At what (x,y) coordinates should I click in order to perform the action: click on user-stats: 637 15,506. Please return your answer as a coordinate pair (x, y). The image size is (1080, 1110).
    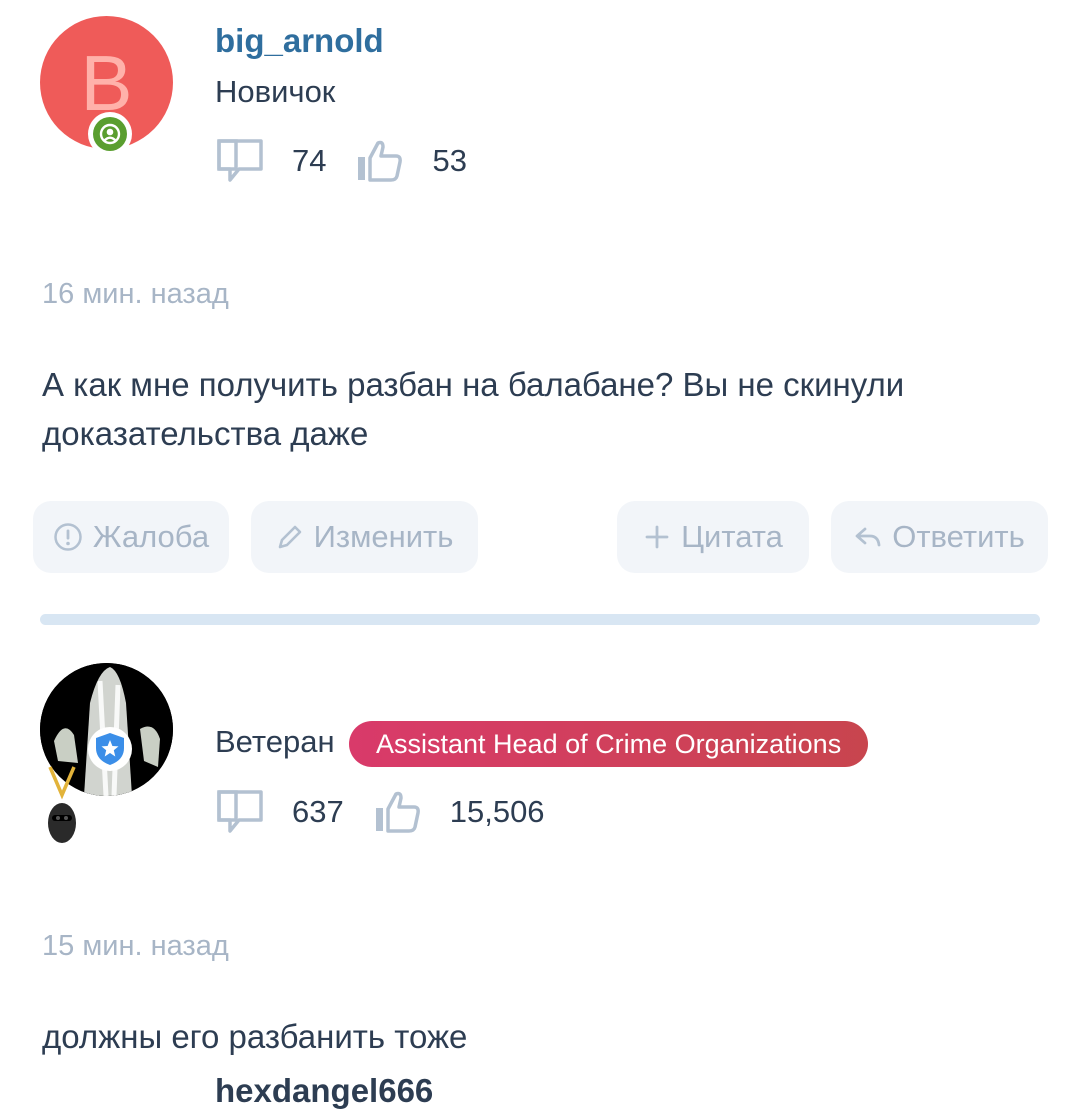
    Looking at the image, I should click on (395, 812).